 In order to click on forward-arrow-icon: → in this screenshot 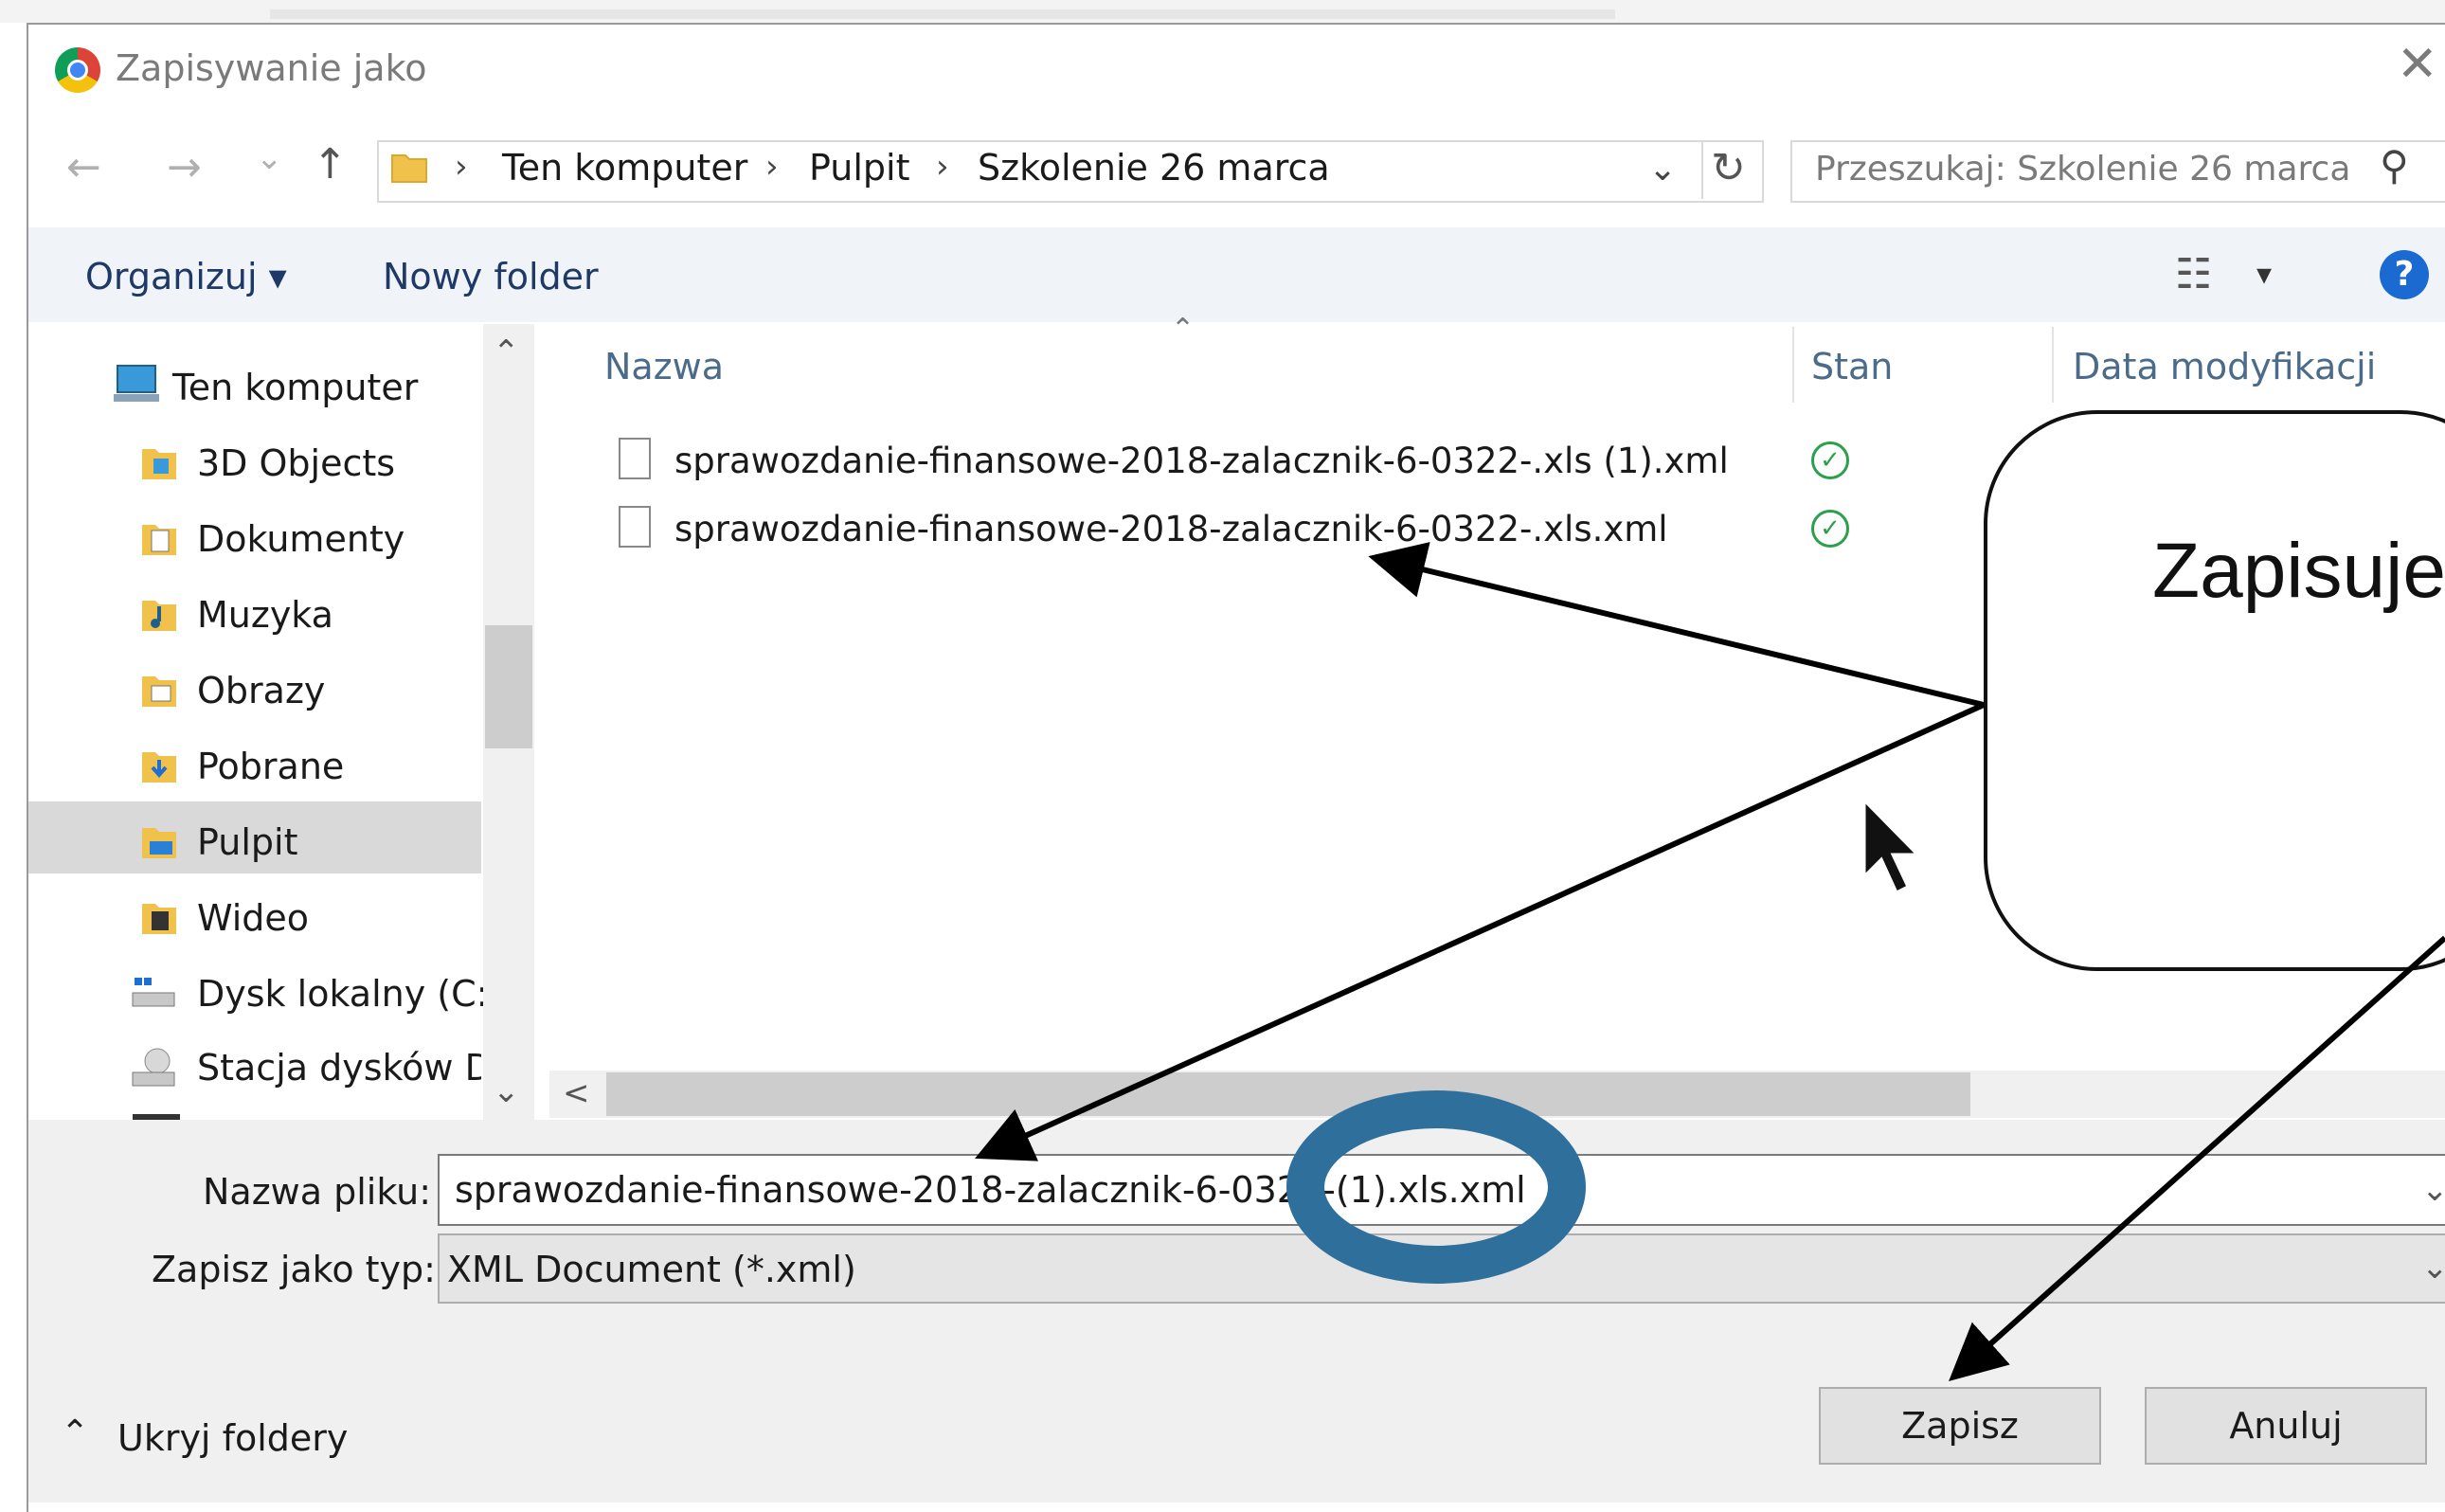, I will do `click(184, 168)`.